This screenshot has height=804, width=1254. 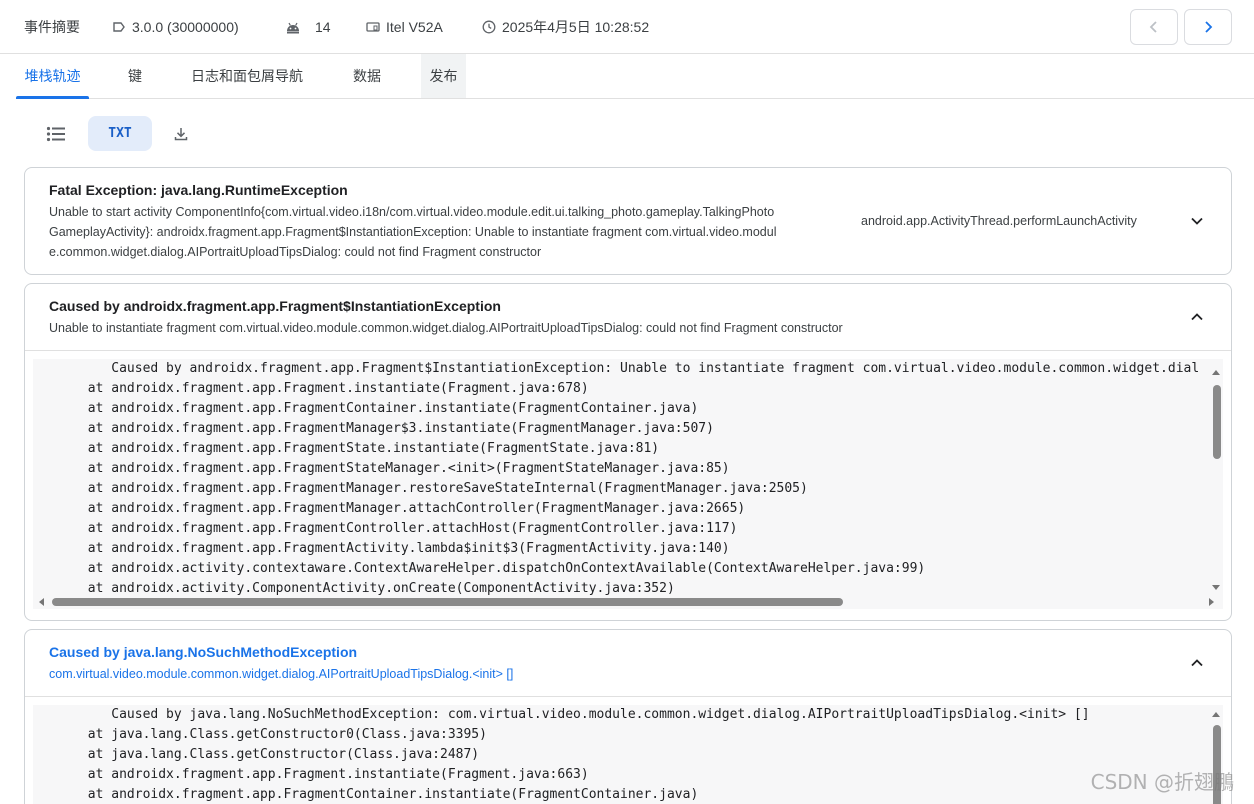 What do you see at coordinates (414, 27) in the screenshot?
I see `device-text: Itel V52A` at bounding box center [414, 27].